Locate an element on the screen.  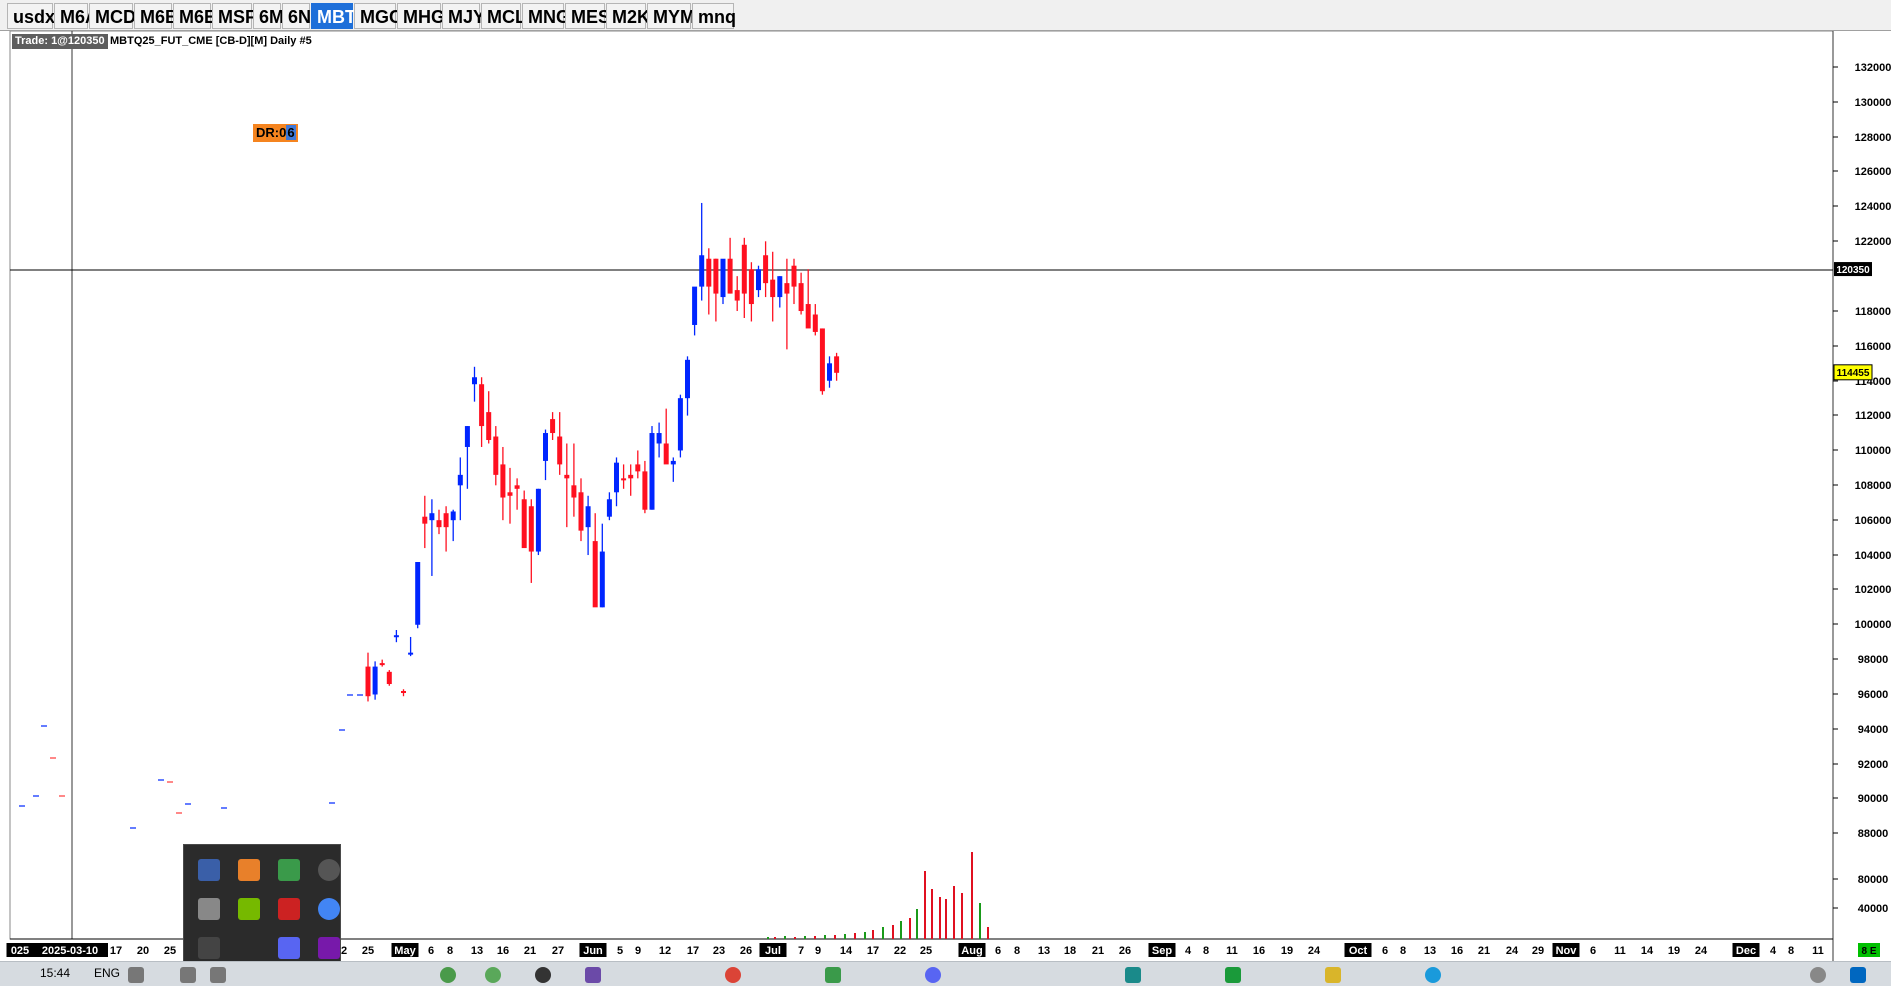
y-tick-label: 106000 is located at coordinates (1873, 521).